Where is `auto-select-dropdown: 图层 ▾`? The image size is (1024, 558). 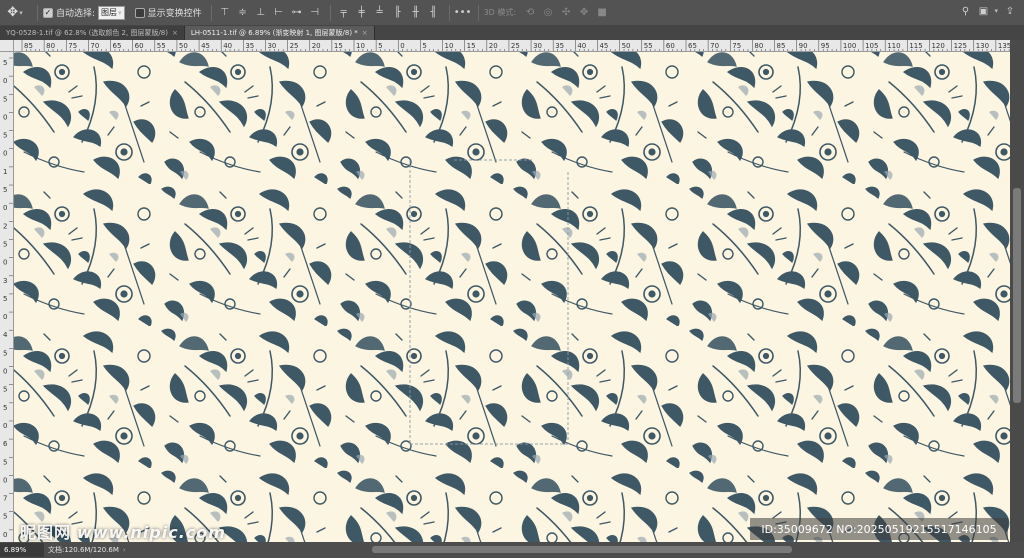 auto-select-dropdown: 图层 ▾ is located at coordinates (111, 12).